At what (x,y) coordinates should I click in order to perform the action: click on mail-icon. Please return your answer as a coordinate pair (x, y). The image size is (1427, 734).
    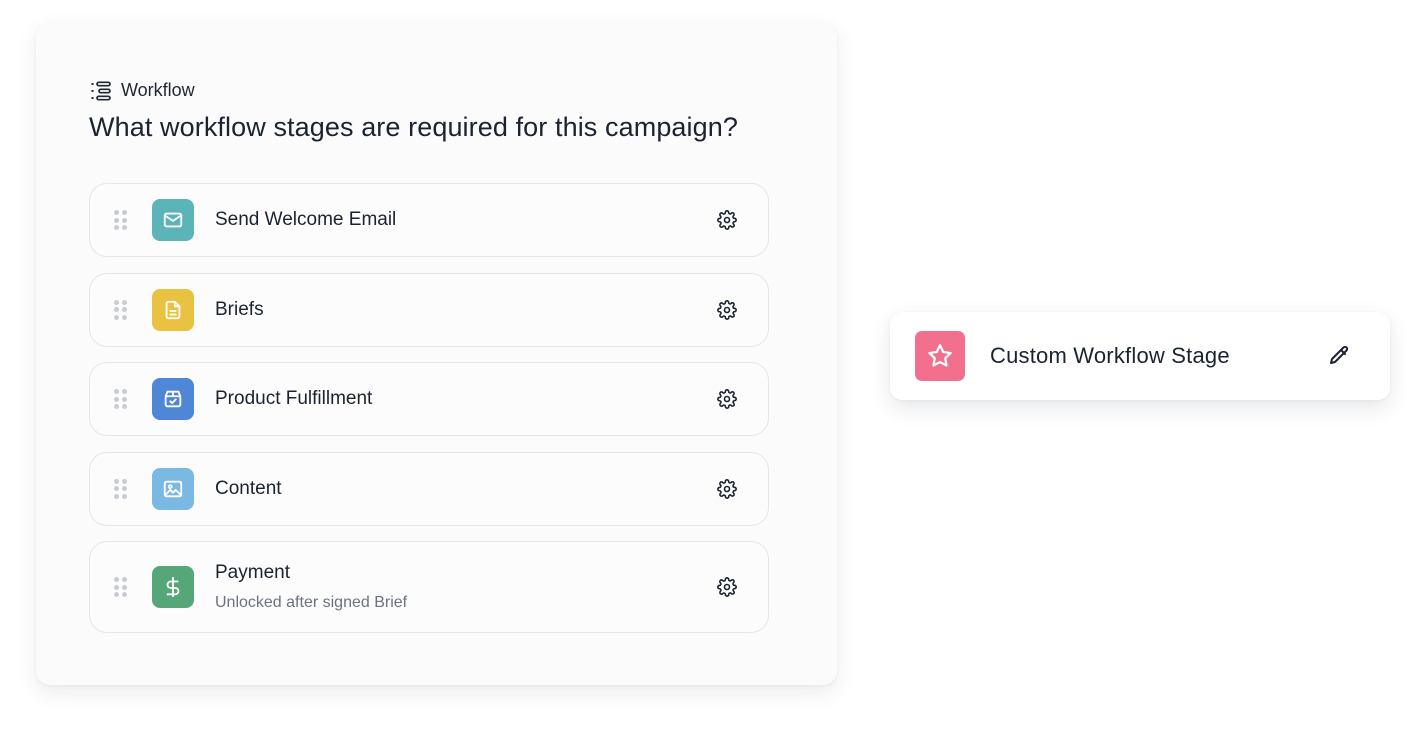
    Looking at the image, I should click on (173, 220).